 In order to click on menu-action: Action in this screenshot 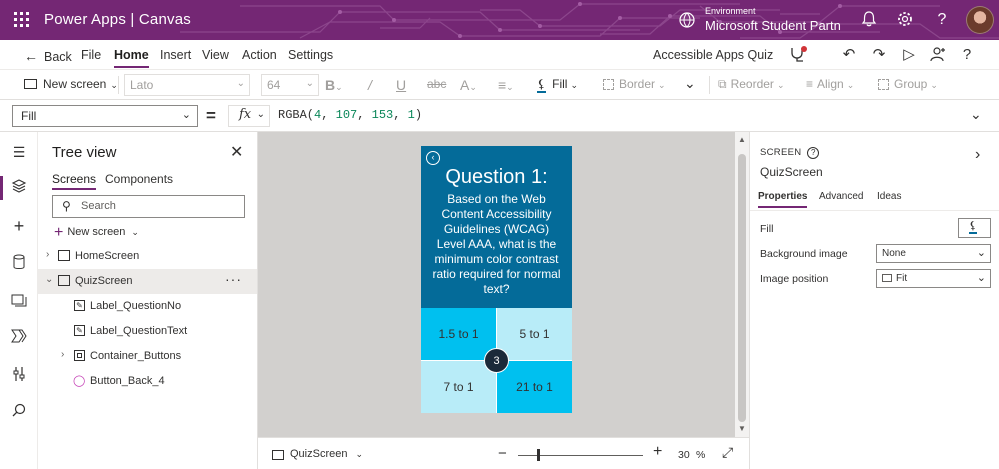, I will do `click(259, 55)`.